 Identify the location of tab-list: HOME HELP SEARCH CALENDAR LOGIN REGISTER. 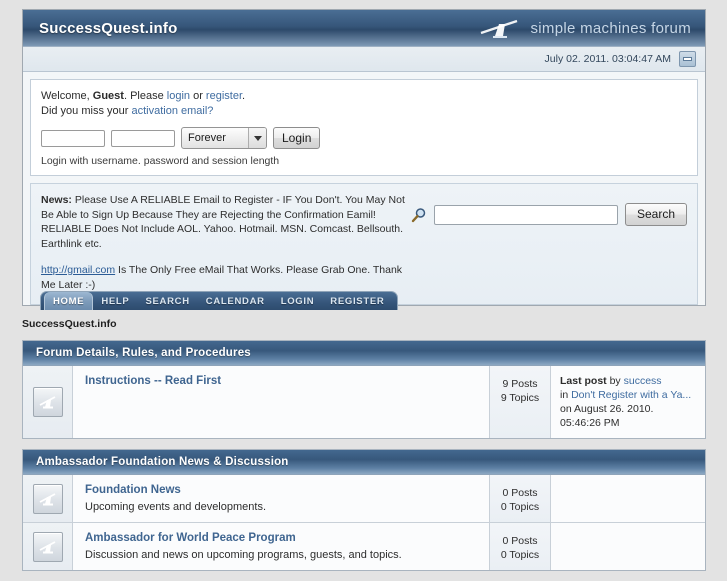
(219, 300).